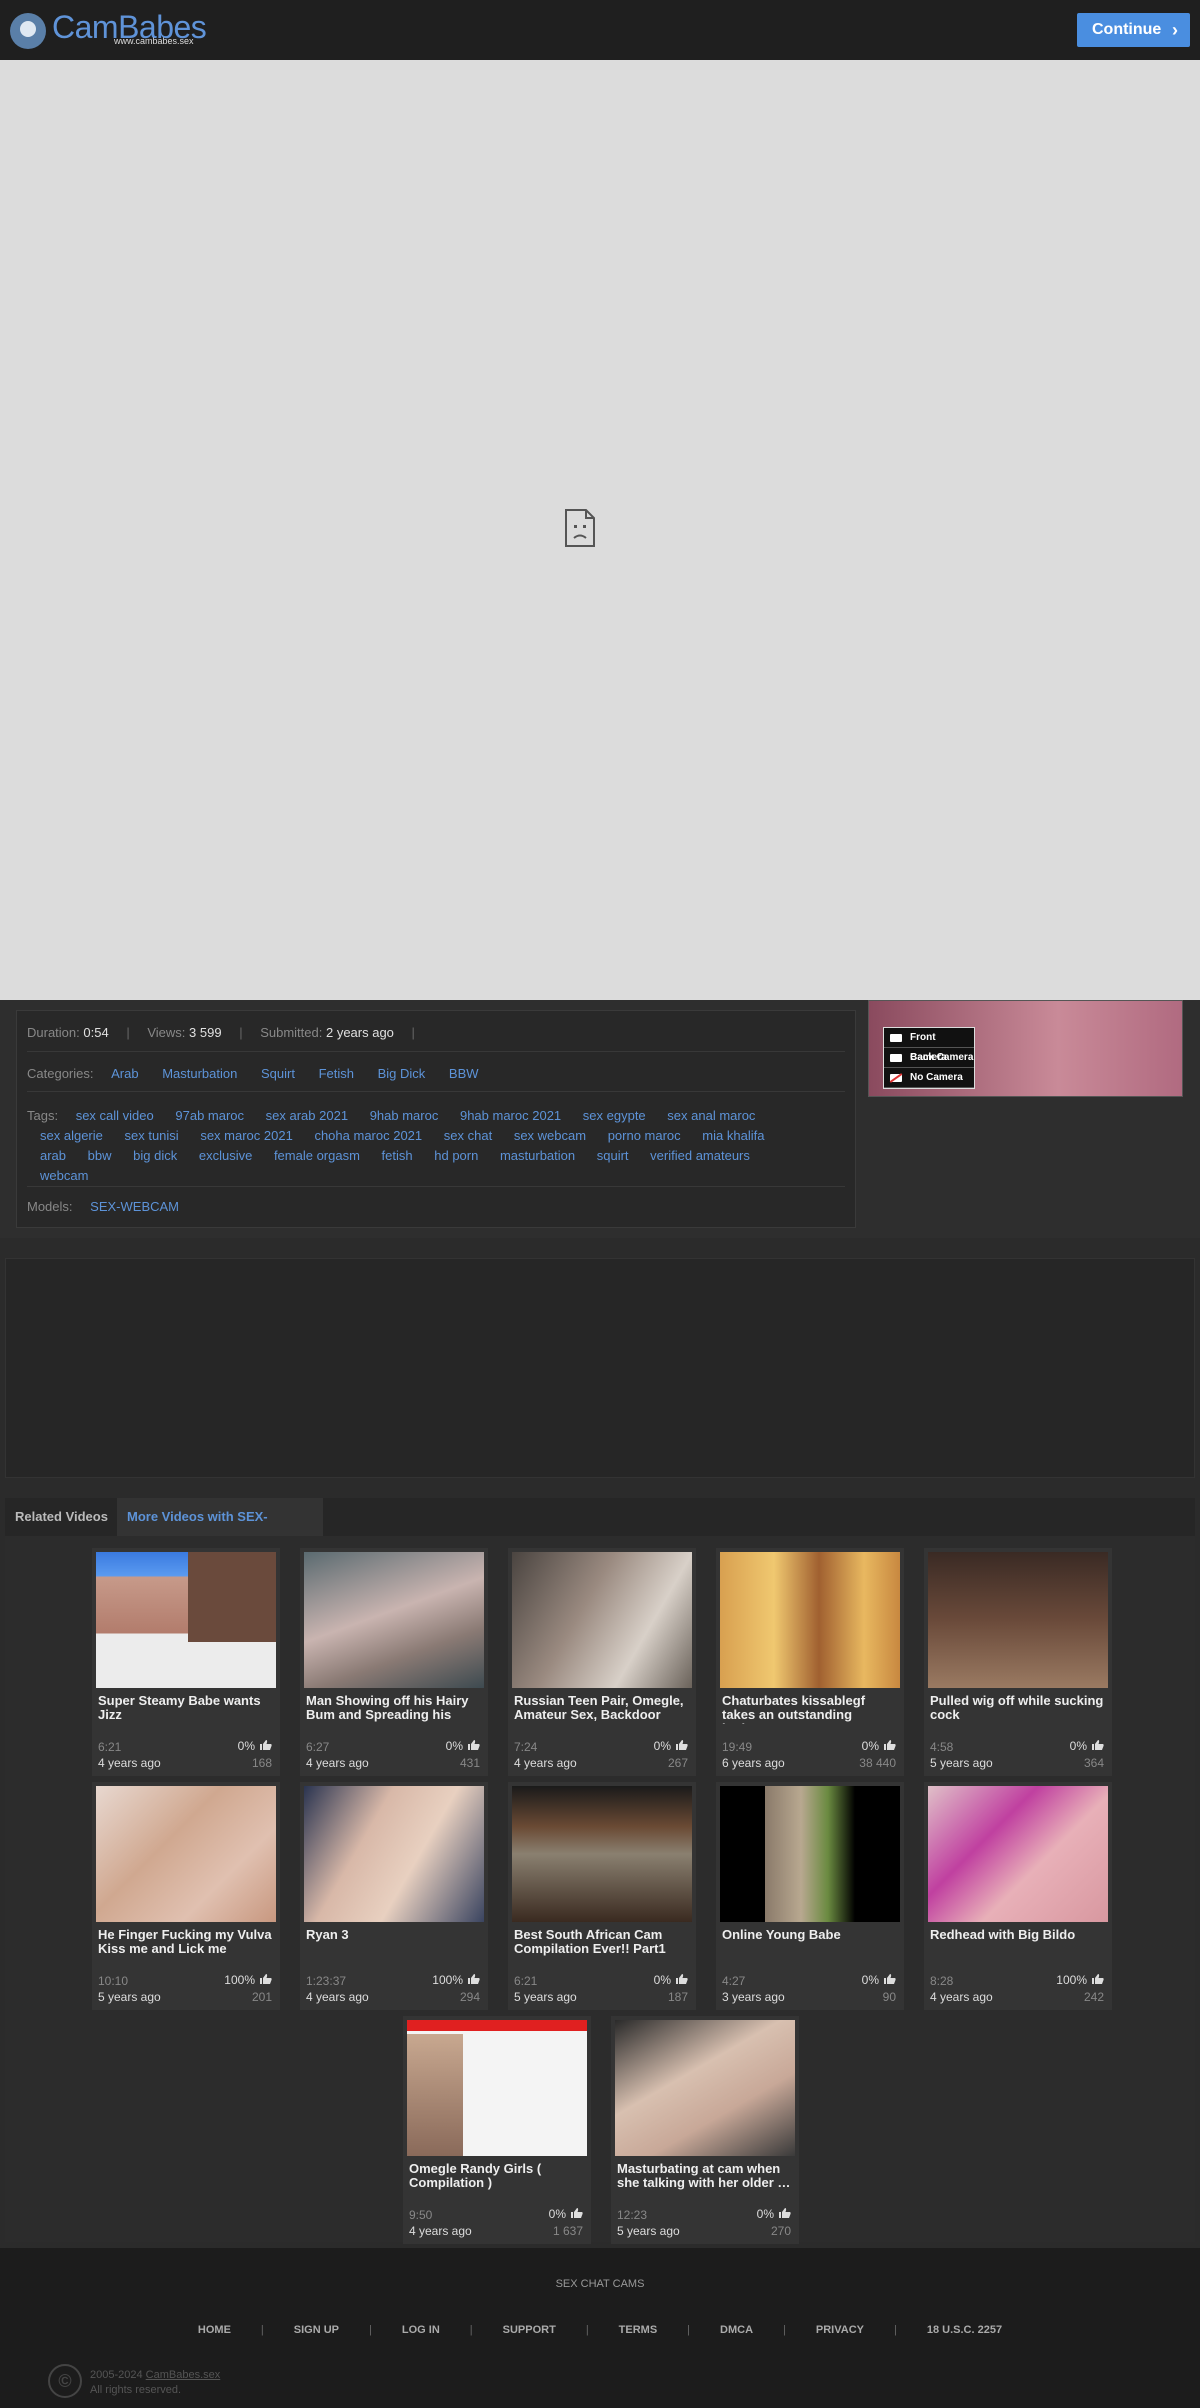 The image size is (1200, 2408). Describe the element at coordinates (397, 1156) in the screenshot. I see `tag-link: fetish` at that location.